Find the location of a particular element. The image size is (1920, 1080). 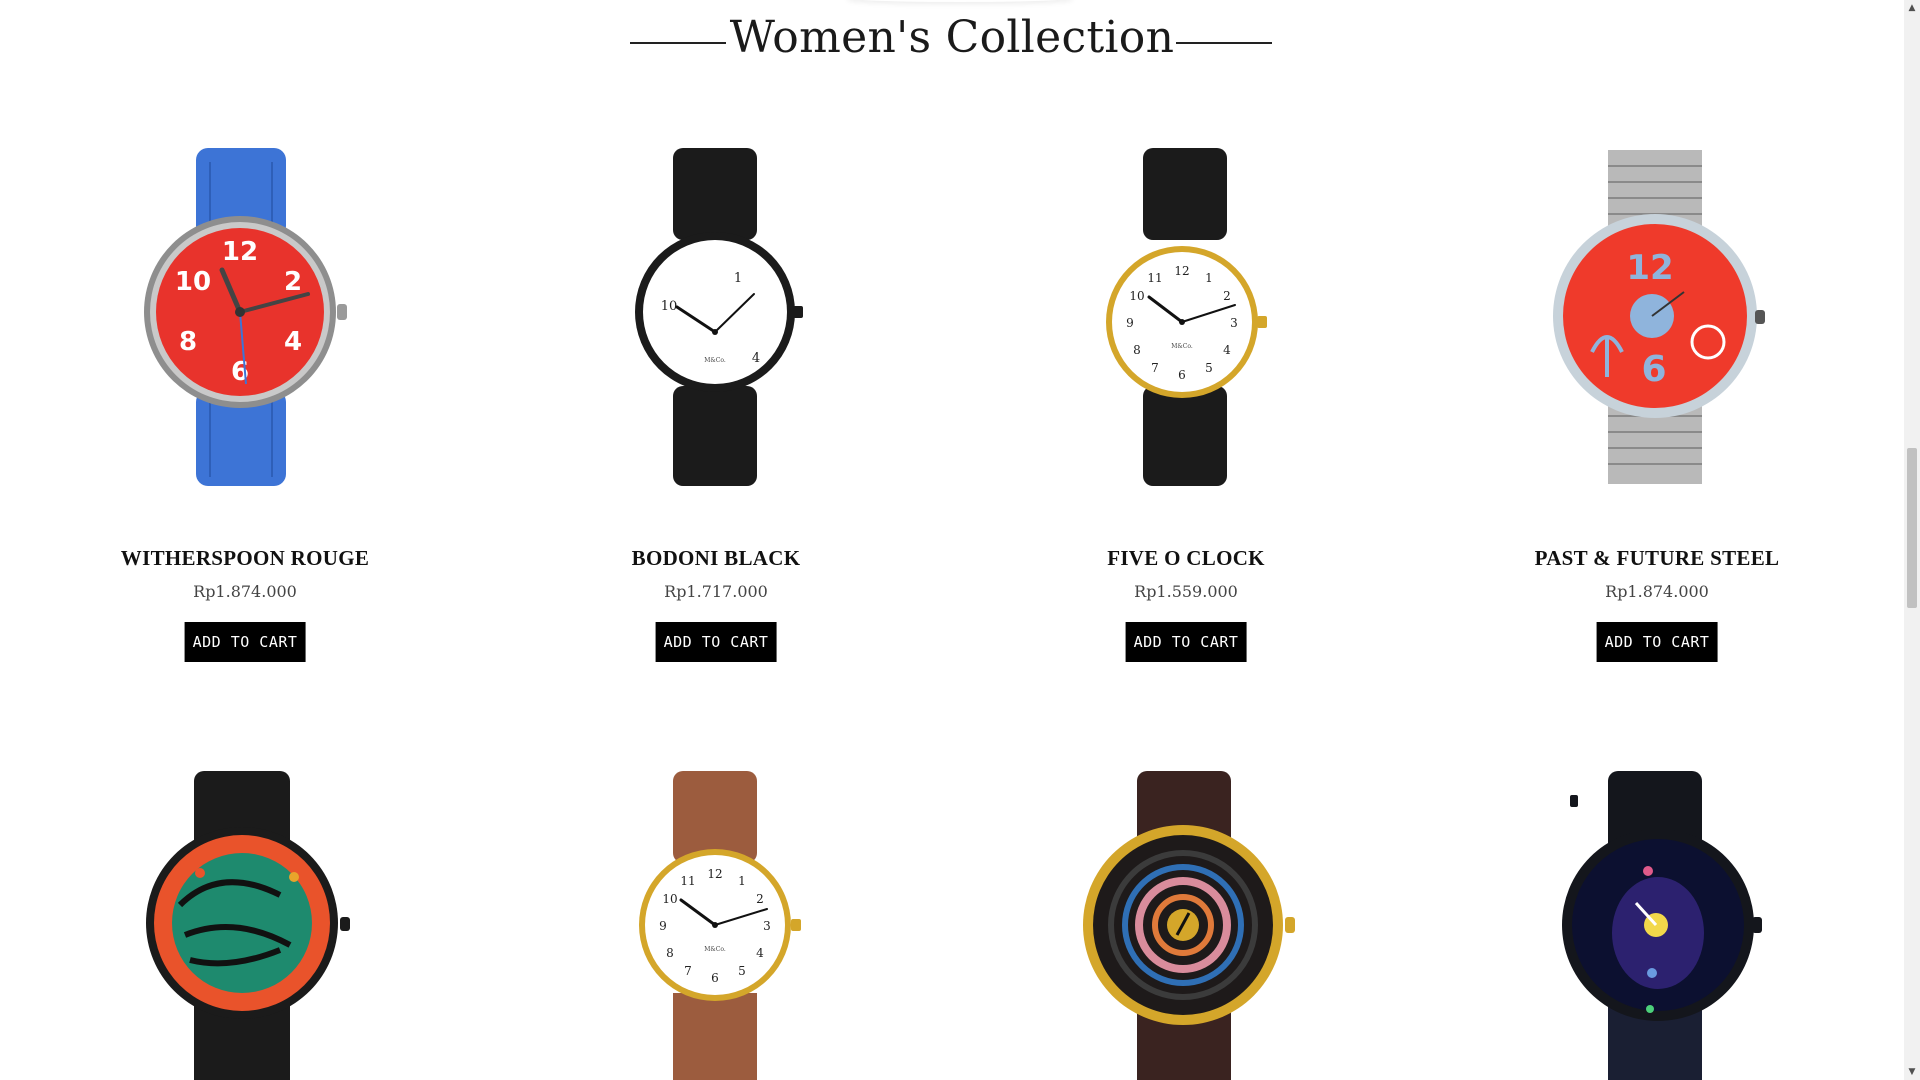

scroll-up-icon: ▲ is located at coordinates (1912, 8).